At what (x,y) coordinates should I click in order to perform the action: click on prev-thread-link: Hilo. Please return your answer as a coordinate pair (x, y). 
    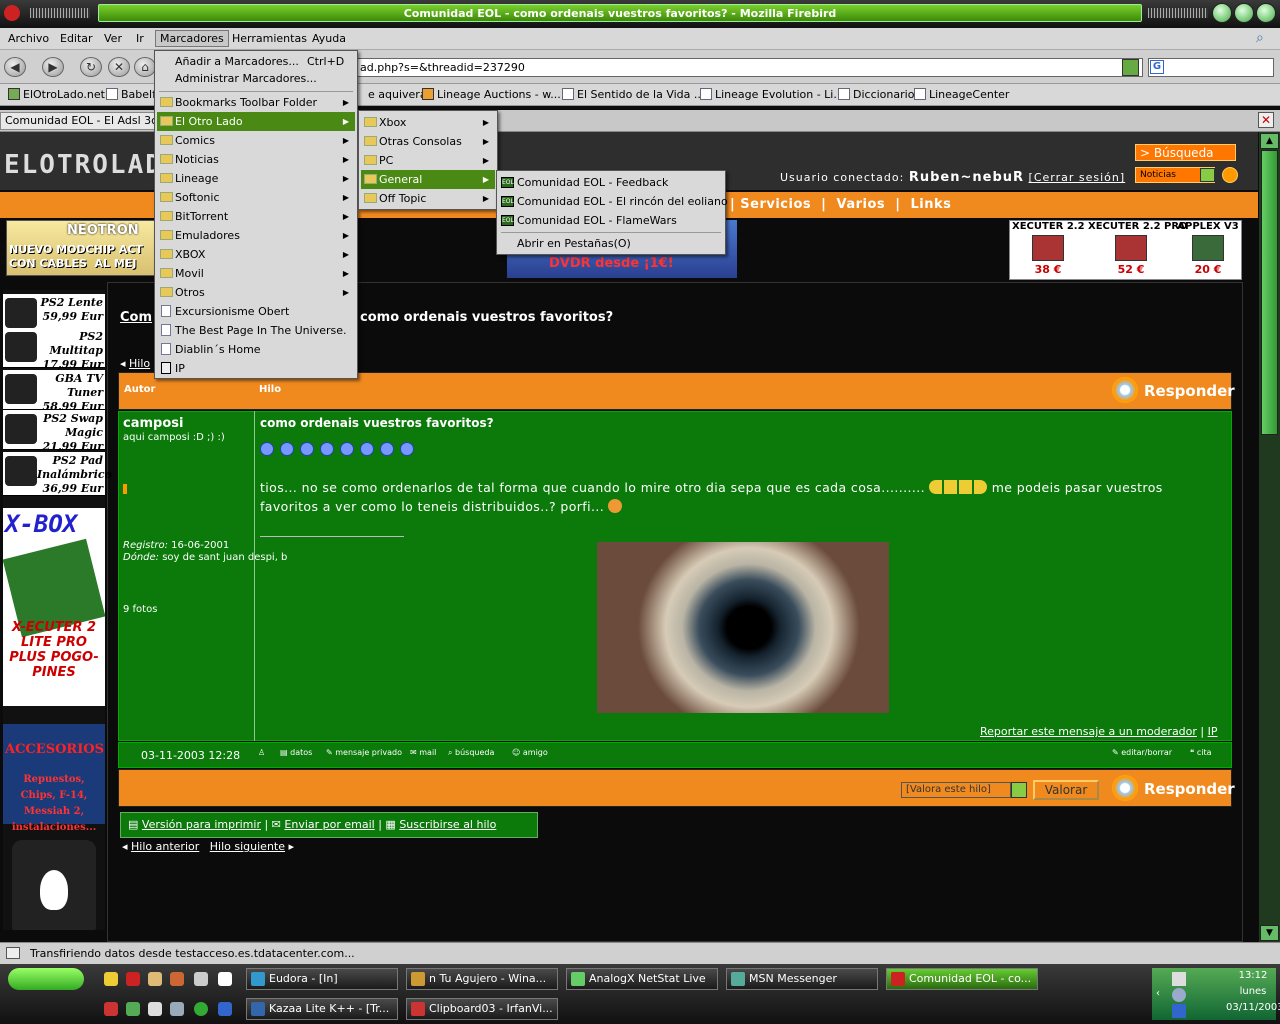
    Looking at the image, I should click on (139, 363).